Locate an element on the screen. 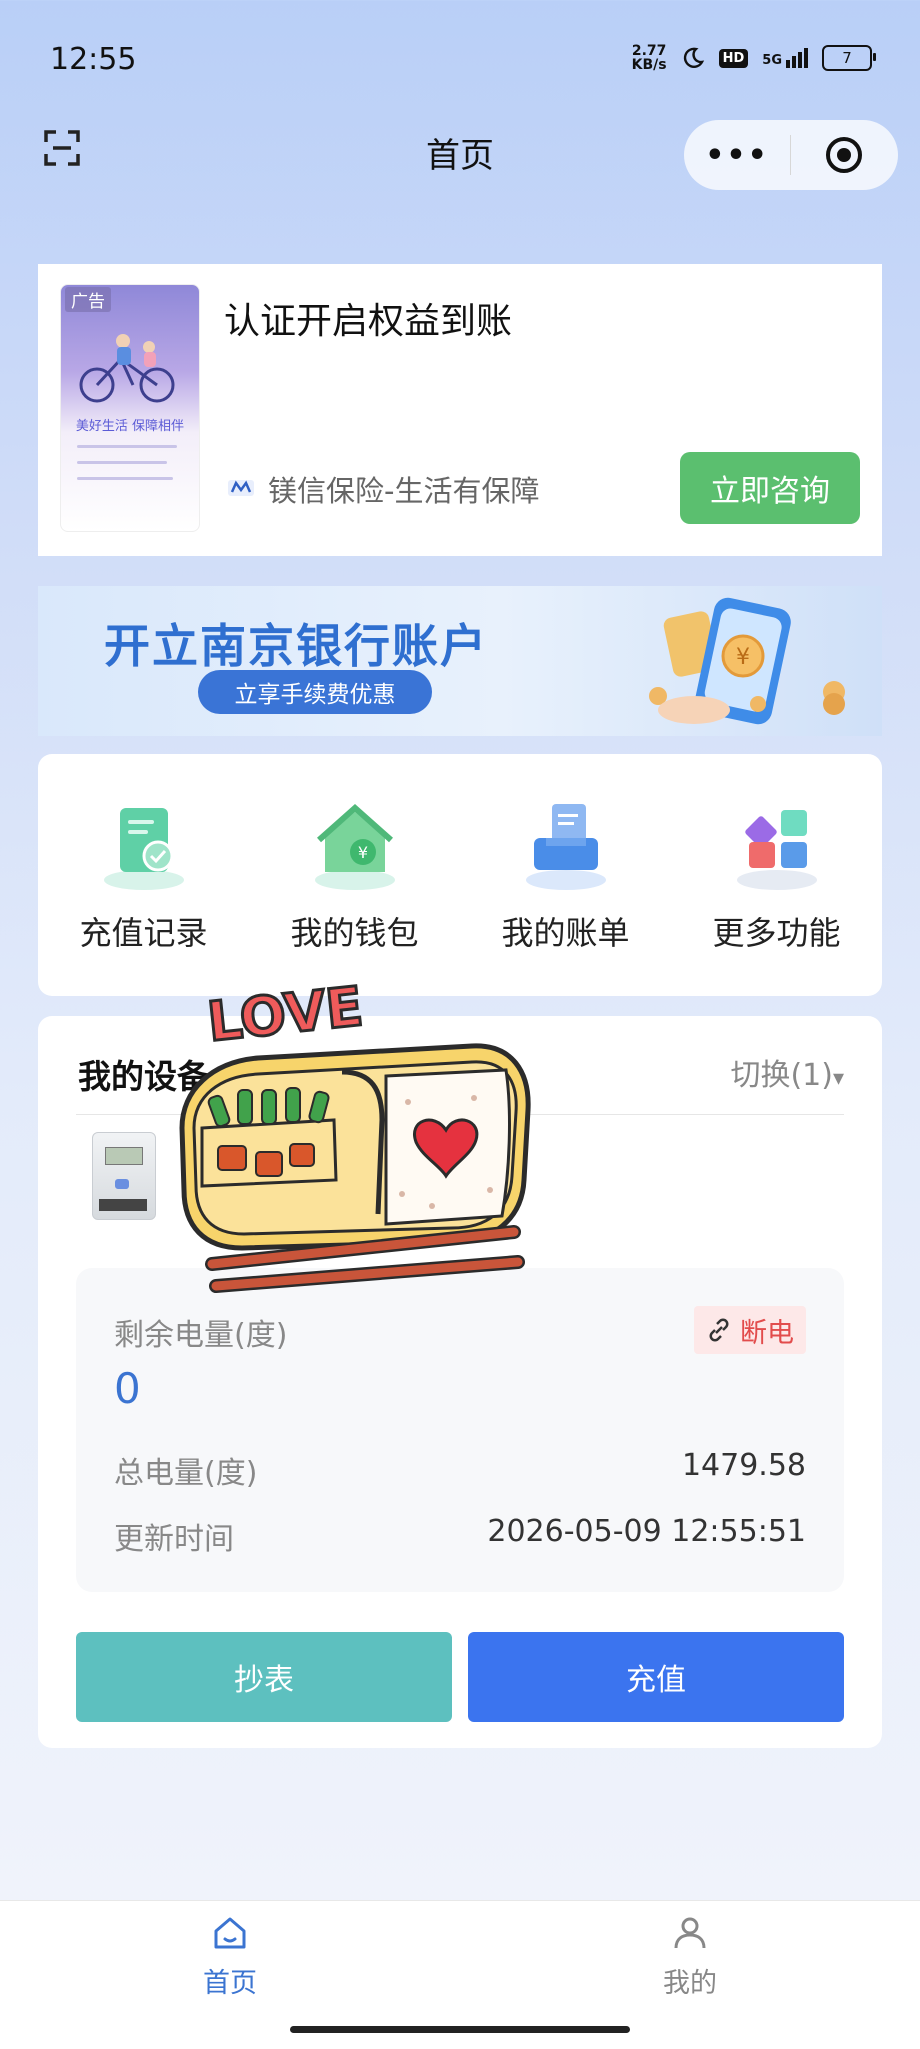 The width and height of the screenshot is (920, 2049). feature-recharge-record: 充值记录 is located at coordinates (143, 874).